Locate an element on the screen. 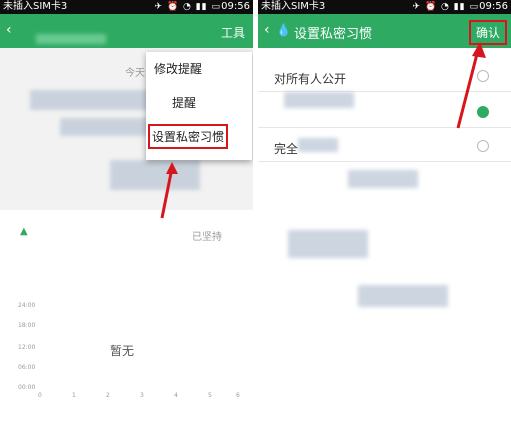 The height and width of the screenshot is (435, 511). y-tick: 00:00 is located at coordinates (27, 387).